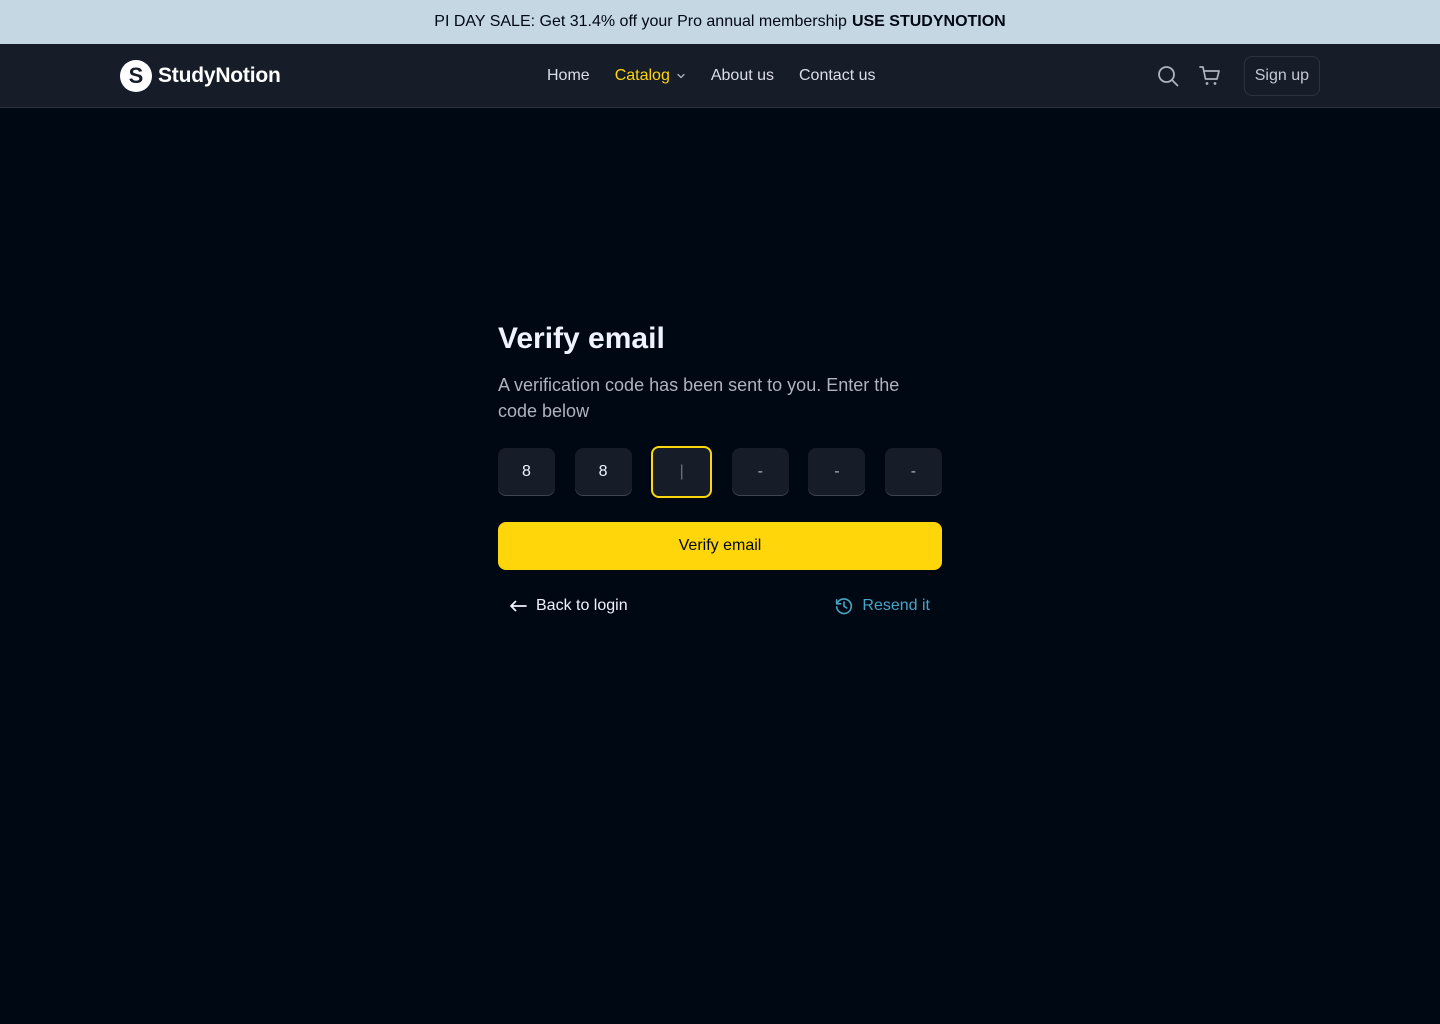 Image resolution: width=1440 pixels, height=1024 pixels. I want to click on search-icon, so click(1168, 76).